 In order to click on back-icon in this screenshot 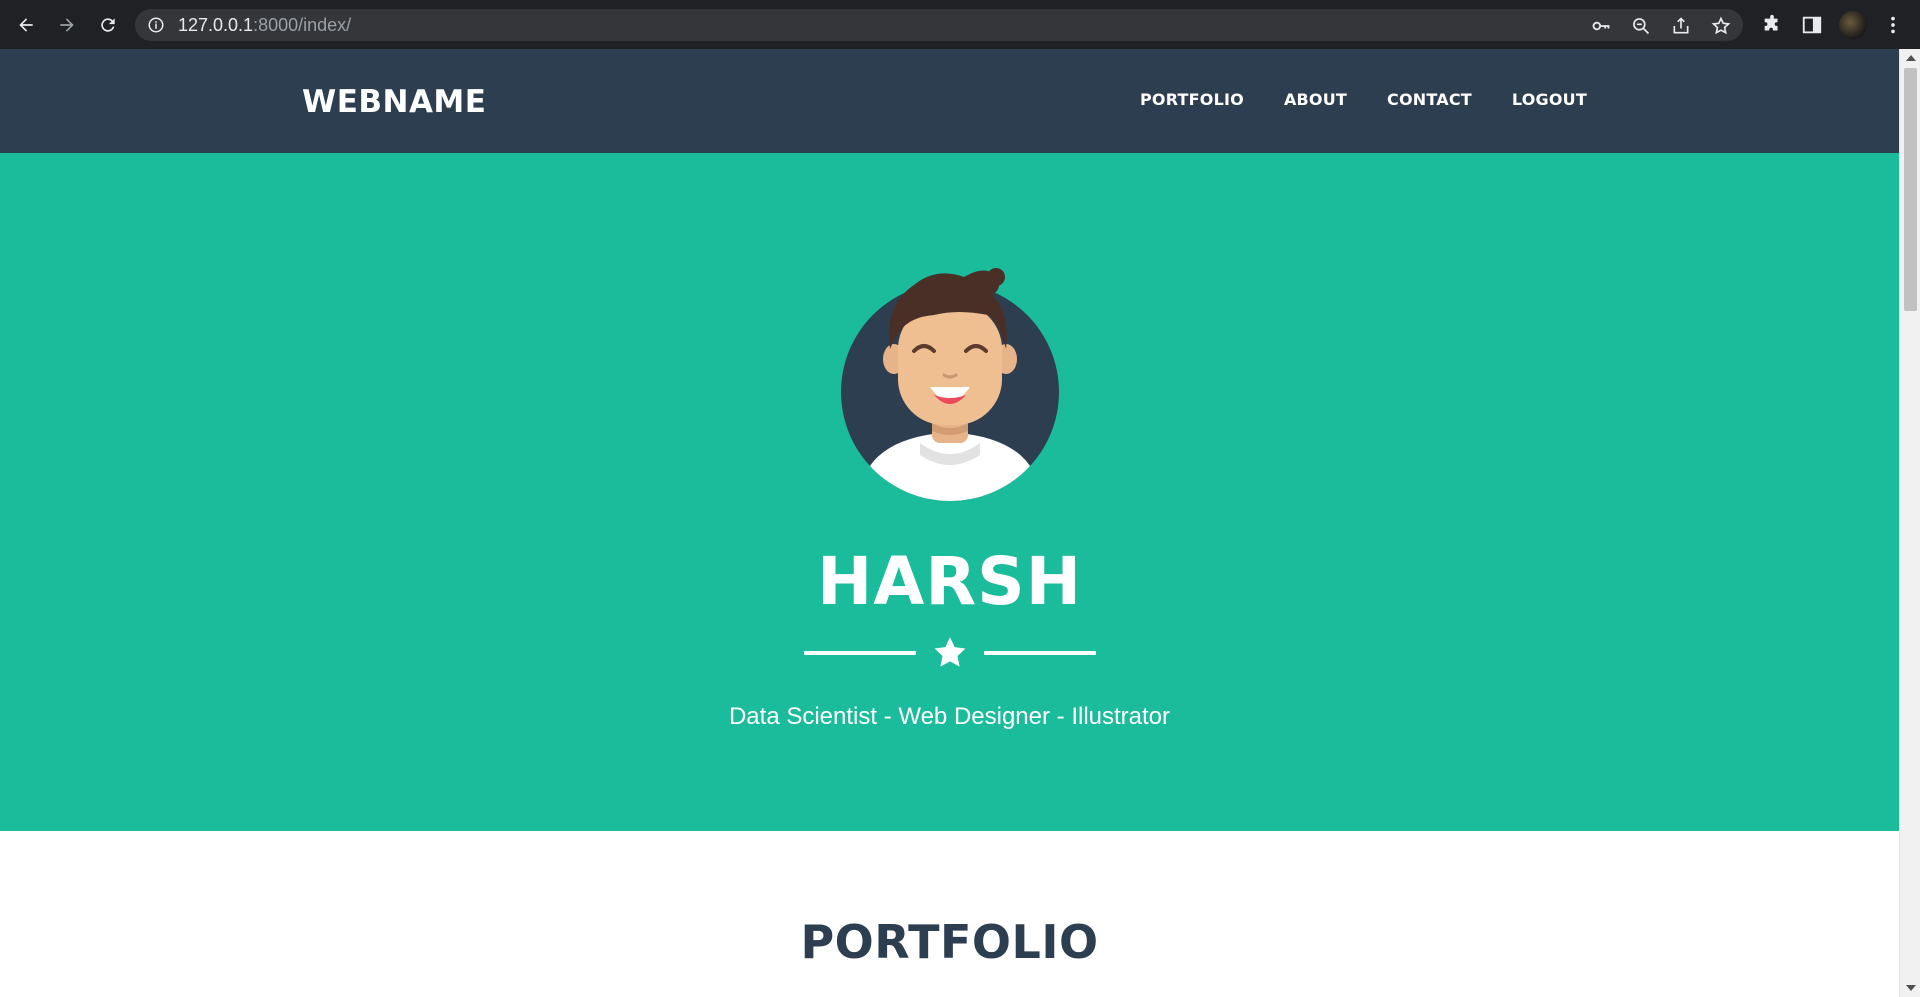, I will do `click(26, 25)`.